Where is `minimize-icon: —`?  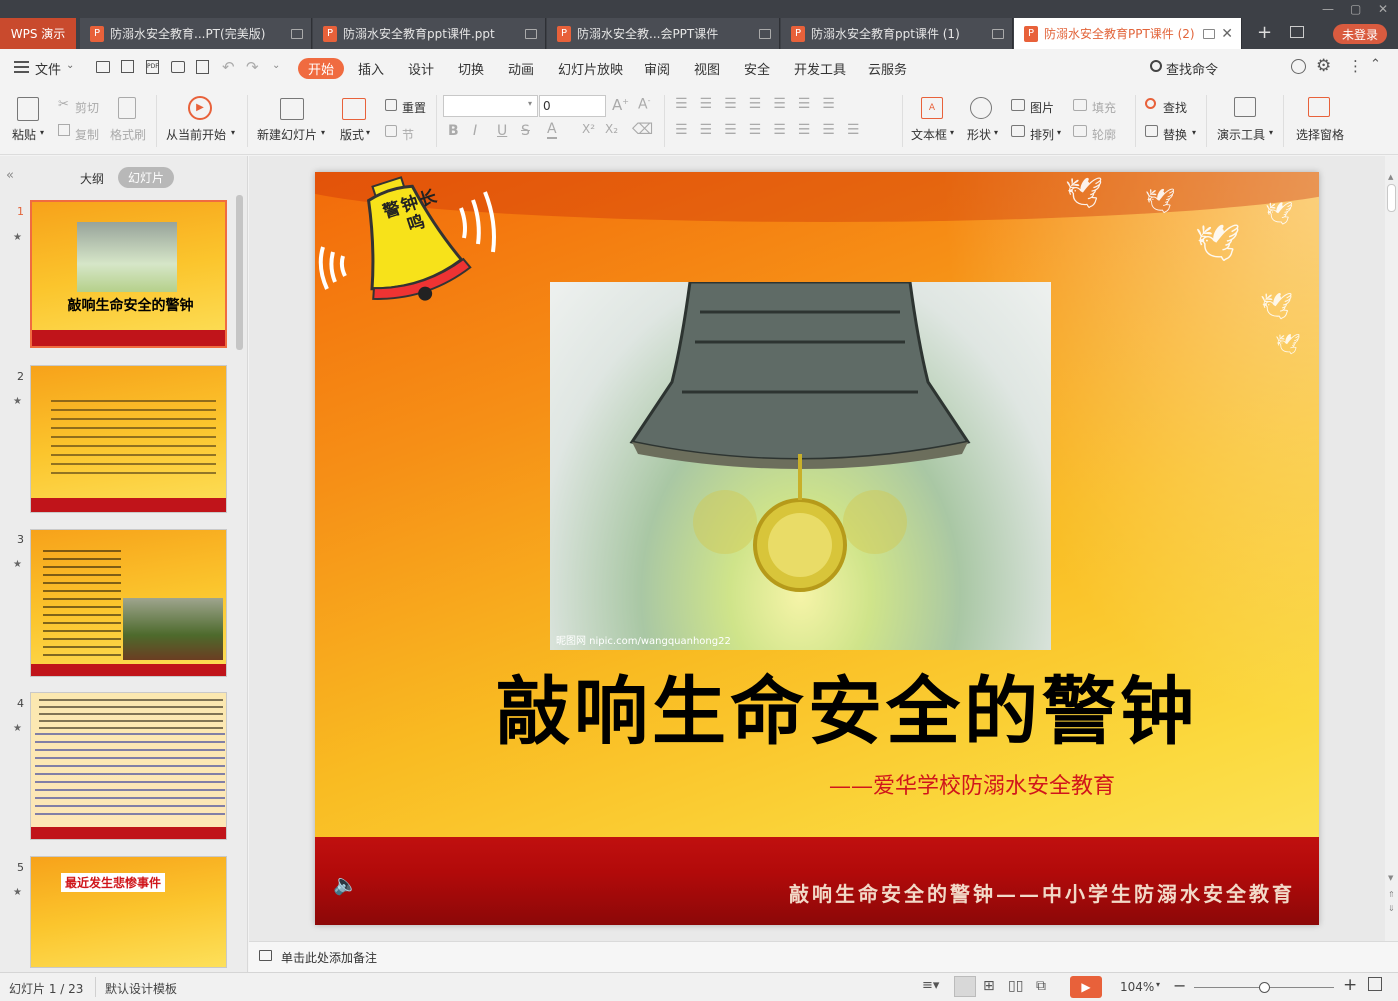
minimize-icon: — is located at coordinates (1328, 9).